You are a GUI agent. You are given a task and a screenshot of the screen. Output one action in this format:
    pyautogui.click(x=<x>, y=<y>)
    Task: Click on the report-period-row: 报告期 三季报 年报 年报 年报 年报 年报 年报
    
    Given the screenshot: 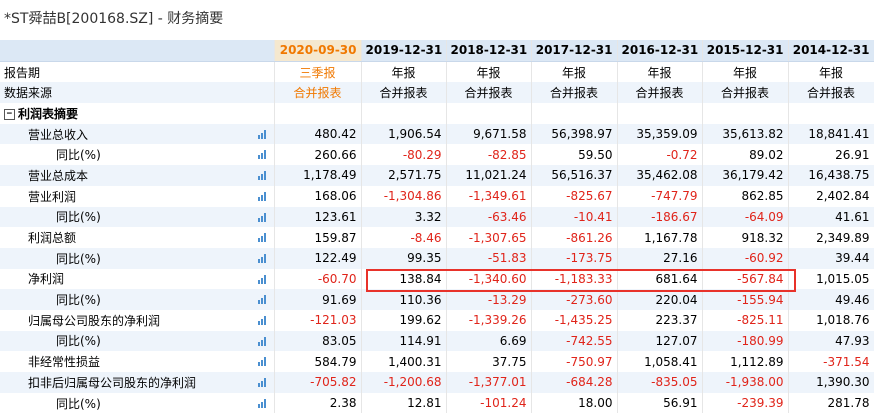 What is the action you would take?
    pyautogui.click(x=437, y=72)
    